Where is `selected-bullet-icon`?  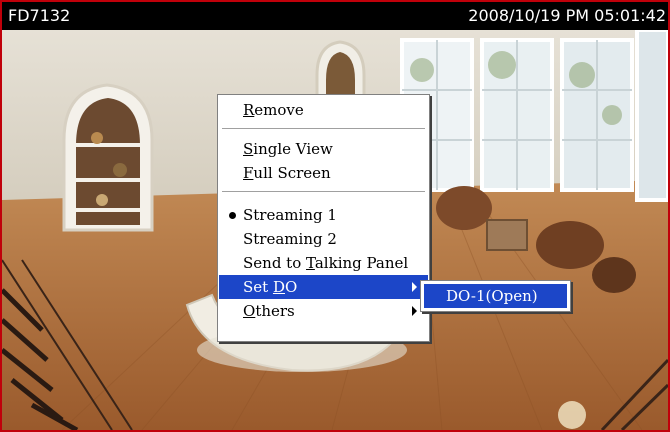 selected-bullet-icon is located at coordinates (232, 215).